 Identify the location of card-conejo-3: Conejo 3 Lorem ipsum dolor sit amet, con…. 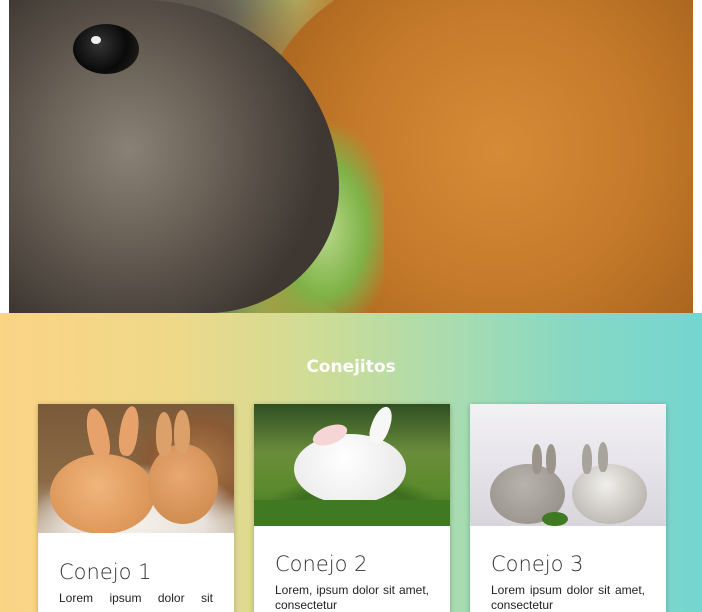
(568, 508).